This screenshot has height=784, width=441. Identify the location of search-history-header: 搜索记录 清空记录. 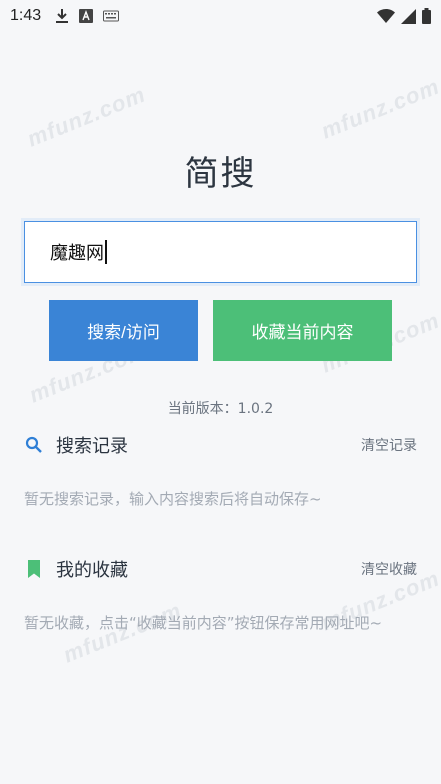
(220, 445).